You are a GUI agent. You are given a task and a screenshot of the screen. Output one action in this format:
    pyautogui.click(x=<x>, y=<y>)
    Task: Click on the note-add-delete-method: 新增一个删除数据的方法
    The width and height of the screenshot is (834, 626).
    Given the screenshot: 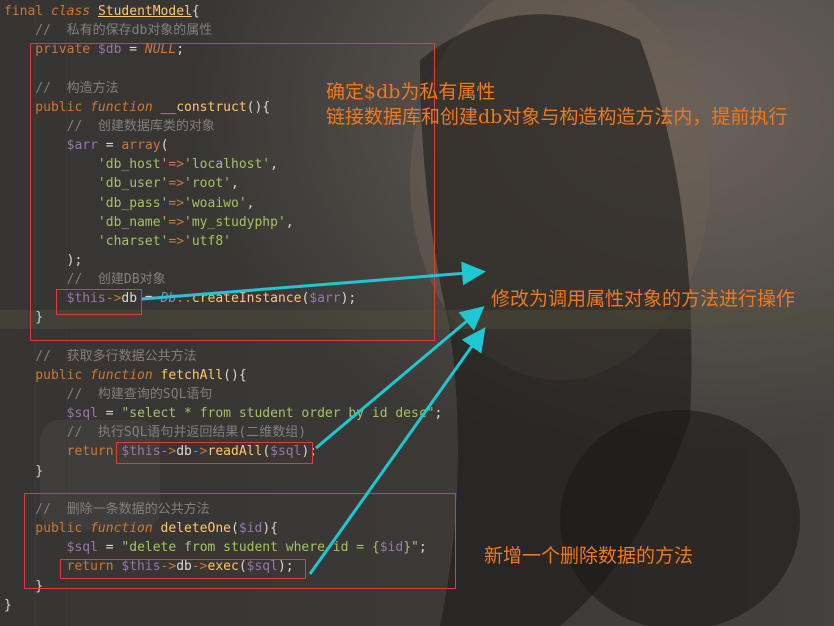 What is the action you would take?
    pyautogui.click(x=589, y=556)
    